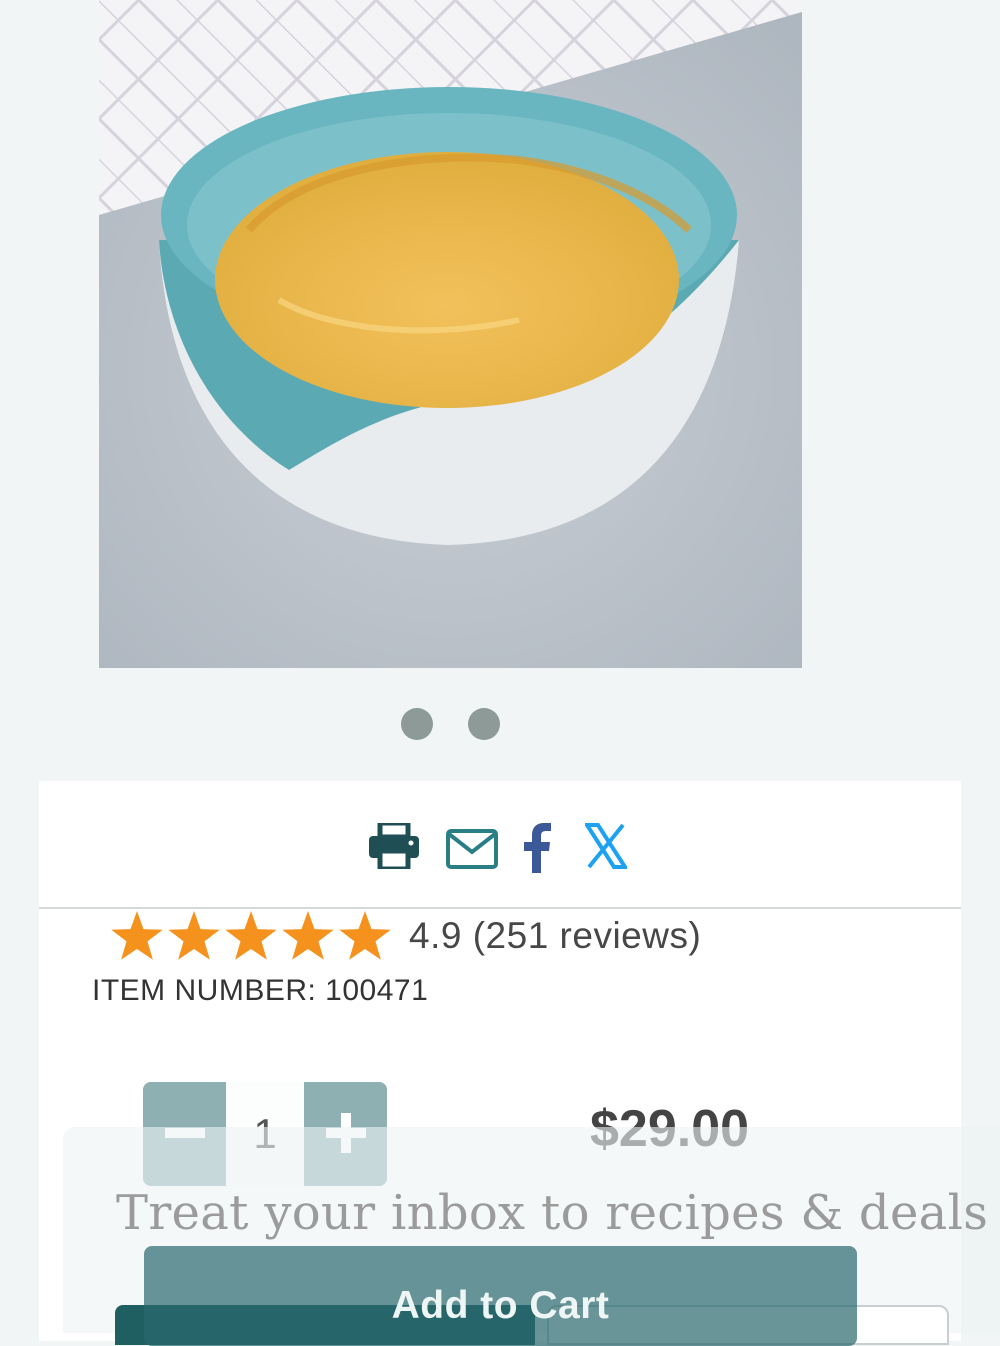 The width and height of the screenshot is (1000, 1346). I want to click on rating-summary: 4.9 (251 reviews), so click(555, 936).